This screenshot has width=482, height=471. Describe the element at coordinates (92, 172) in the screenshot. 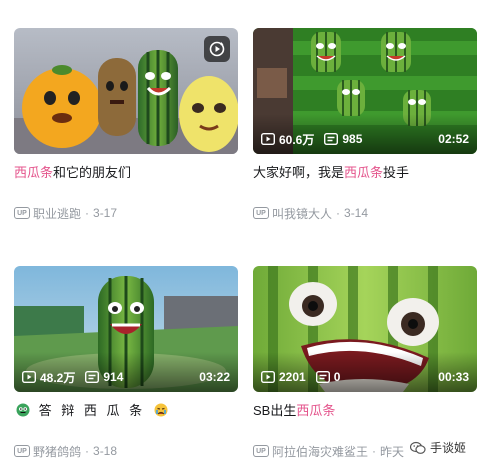

I see `title-text: 和它的朋友们` at that location.